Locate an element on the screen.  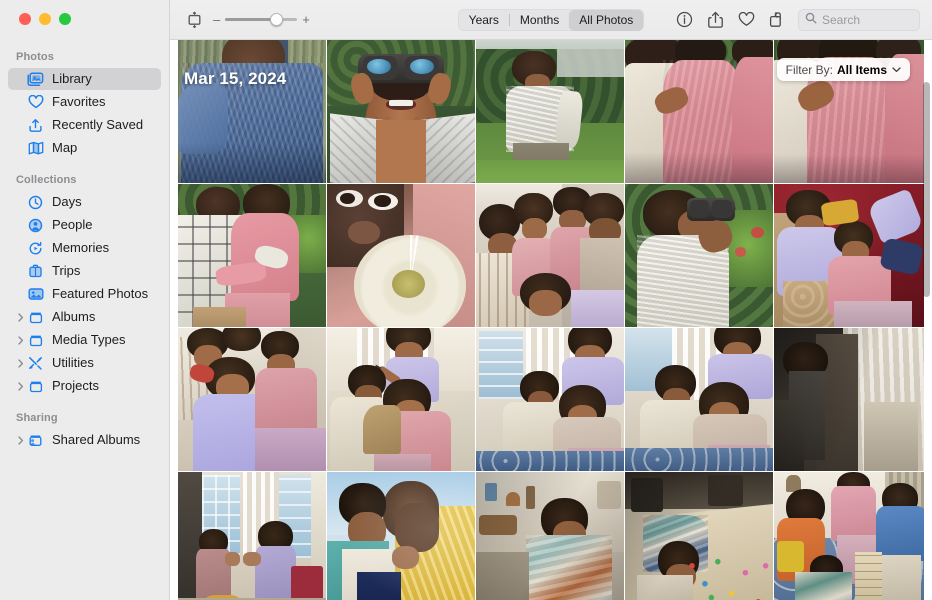
sidebar-item-trips: Trips is located at coordinates (84, 271).